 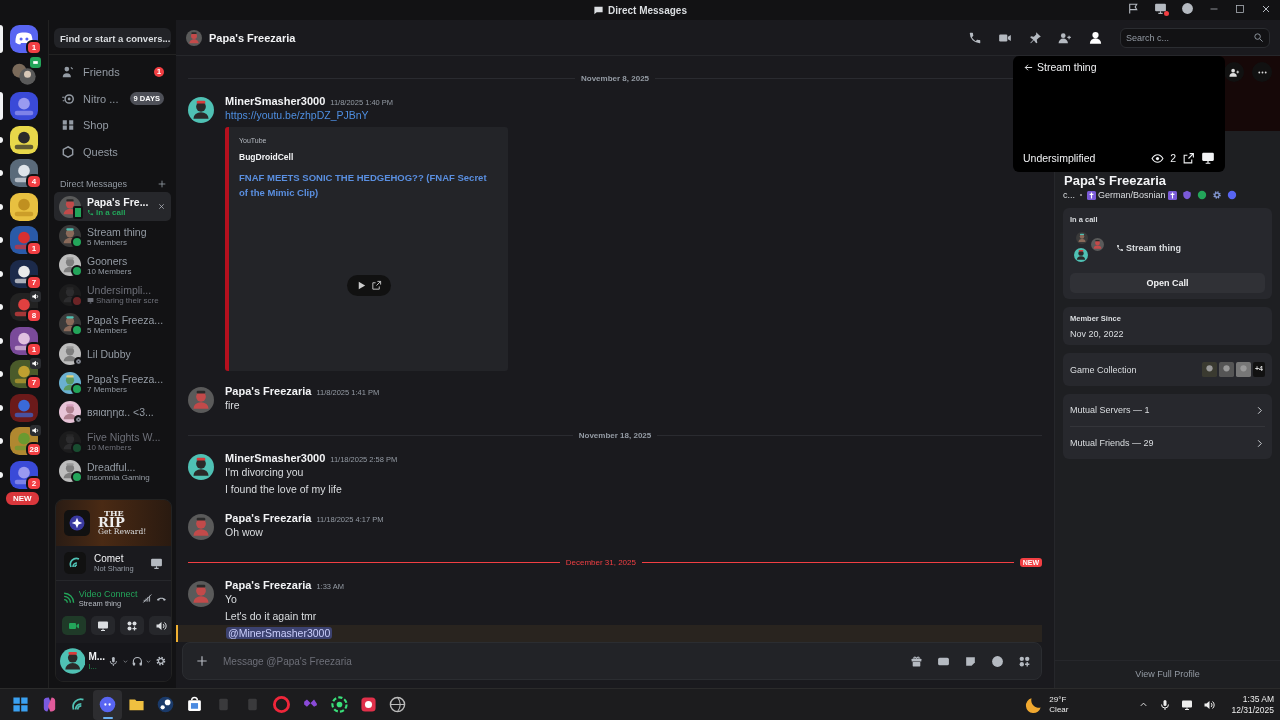 What do you see at coordinates (1167, 410) in the screenshot?
I see `mutuals-row: Mutual Servers — 1` at bounding box center [1167, 410].